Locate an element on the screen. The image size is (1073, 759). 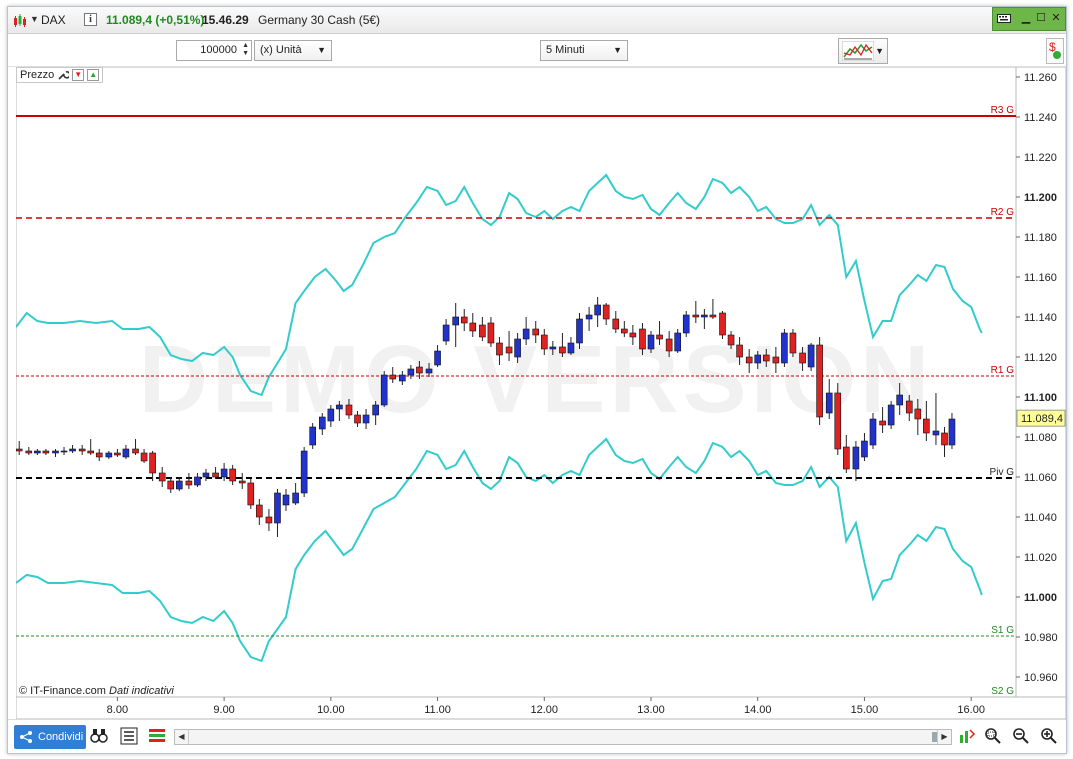
zoom-in-icon is located at coordinates (1049, 736).